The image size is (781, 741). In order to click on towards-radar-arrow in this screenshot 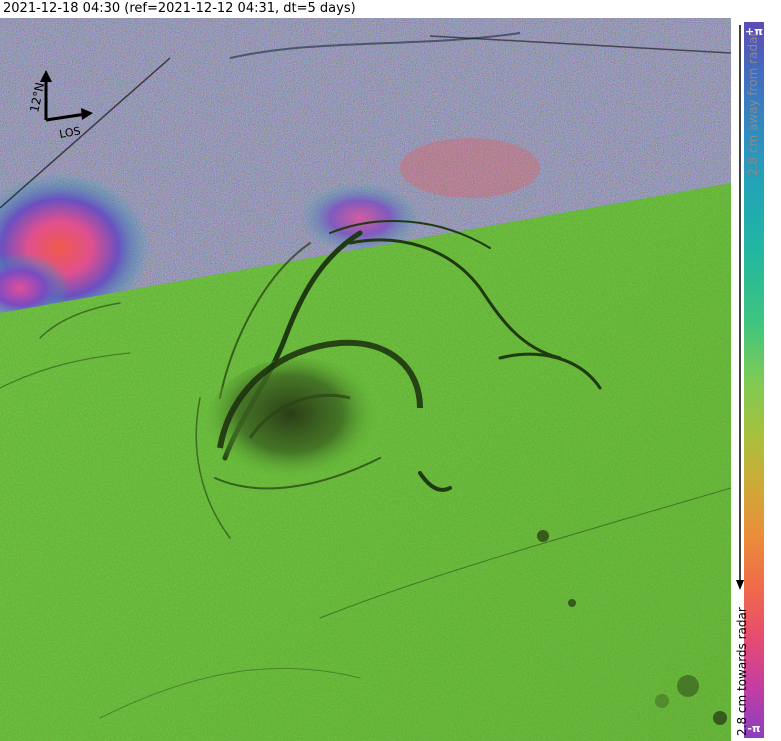, I will do `click(740, 307)`.